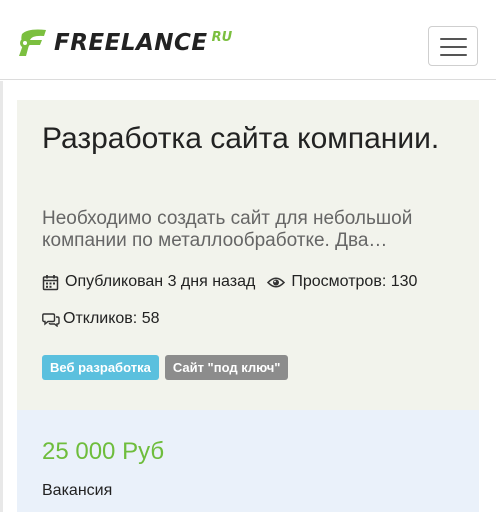 The width and height of the screenshot is (496, 512). What do you see at coordinates (100, 367) in the screenshot?
I see `tag-web-development: Веб разработка` at bounding box center [100, 367].